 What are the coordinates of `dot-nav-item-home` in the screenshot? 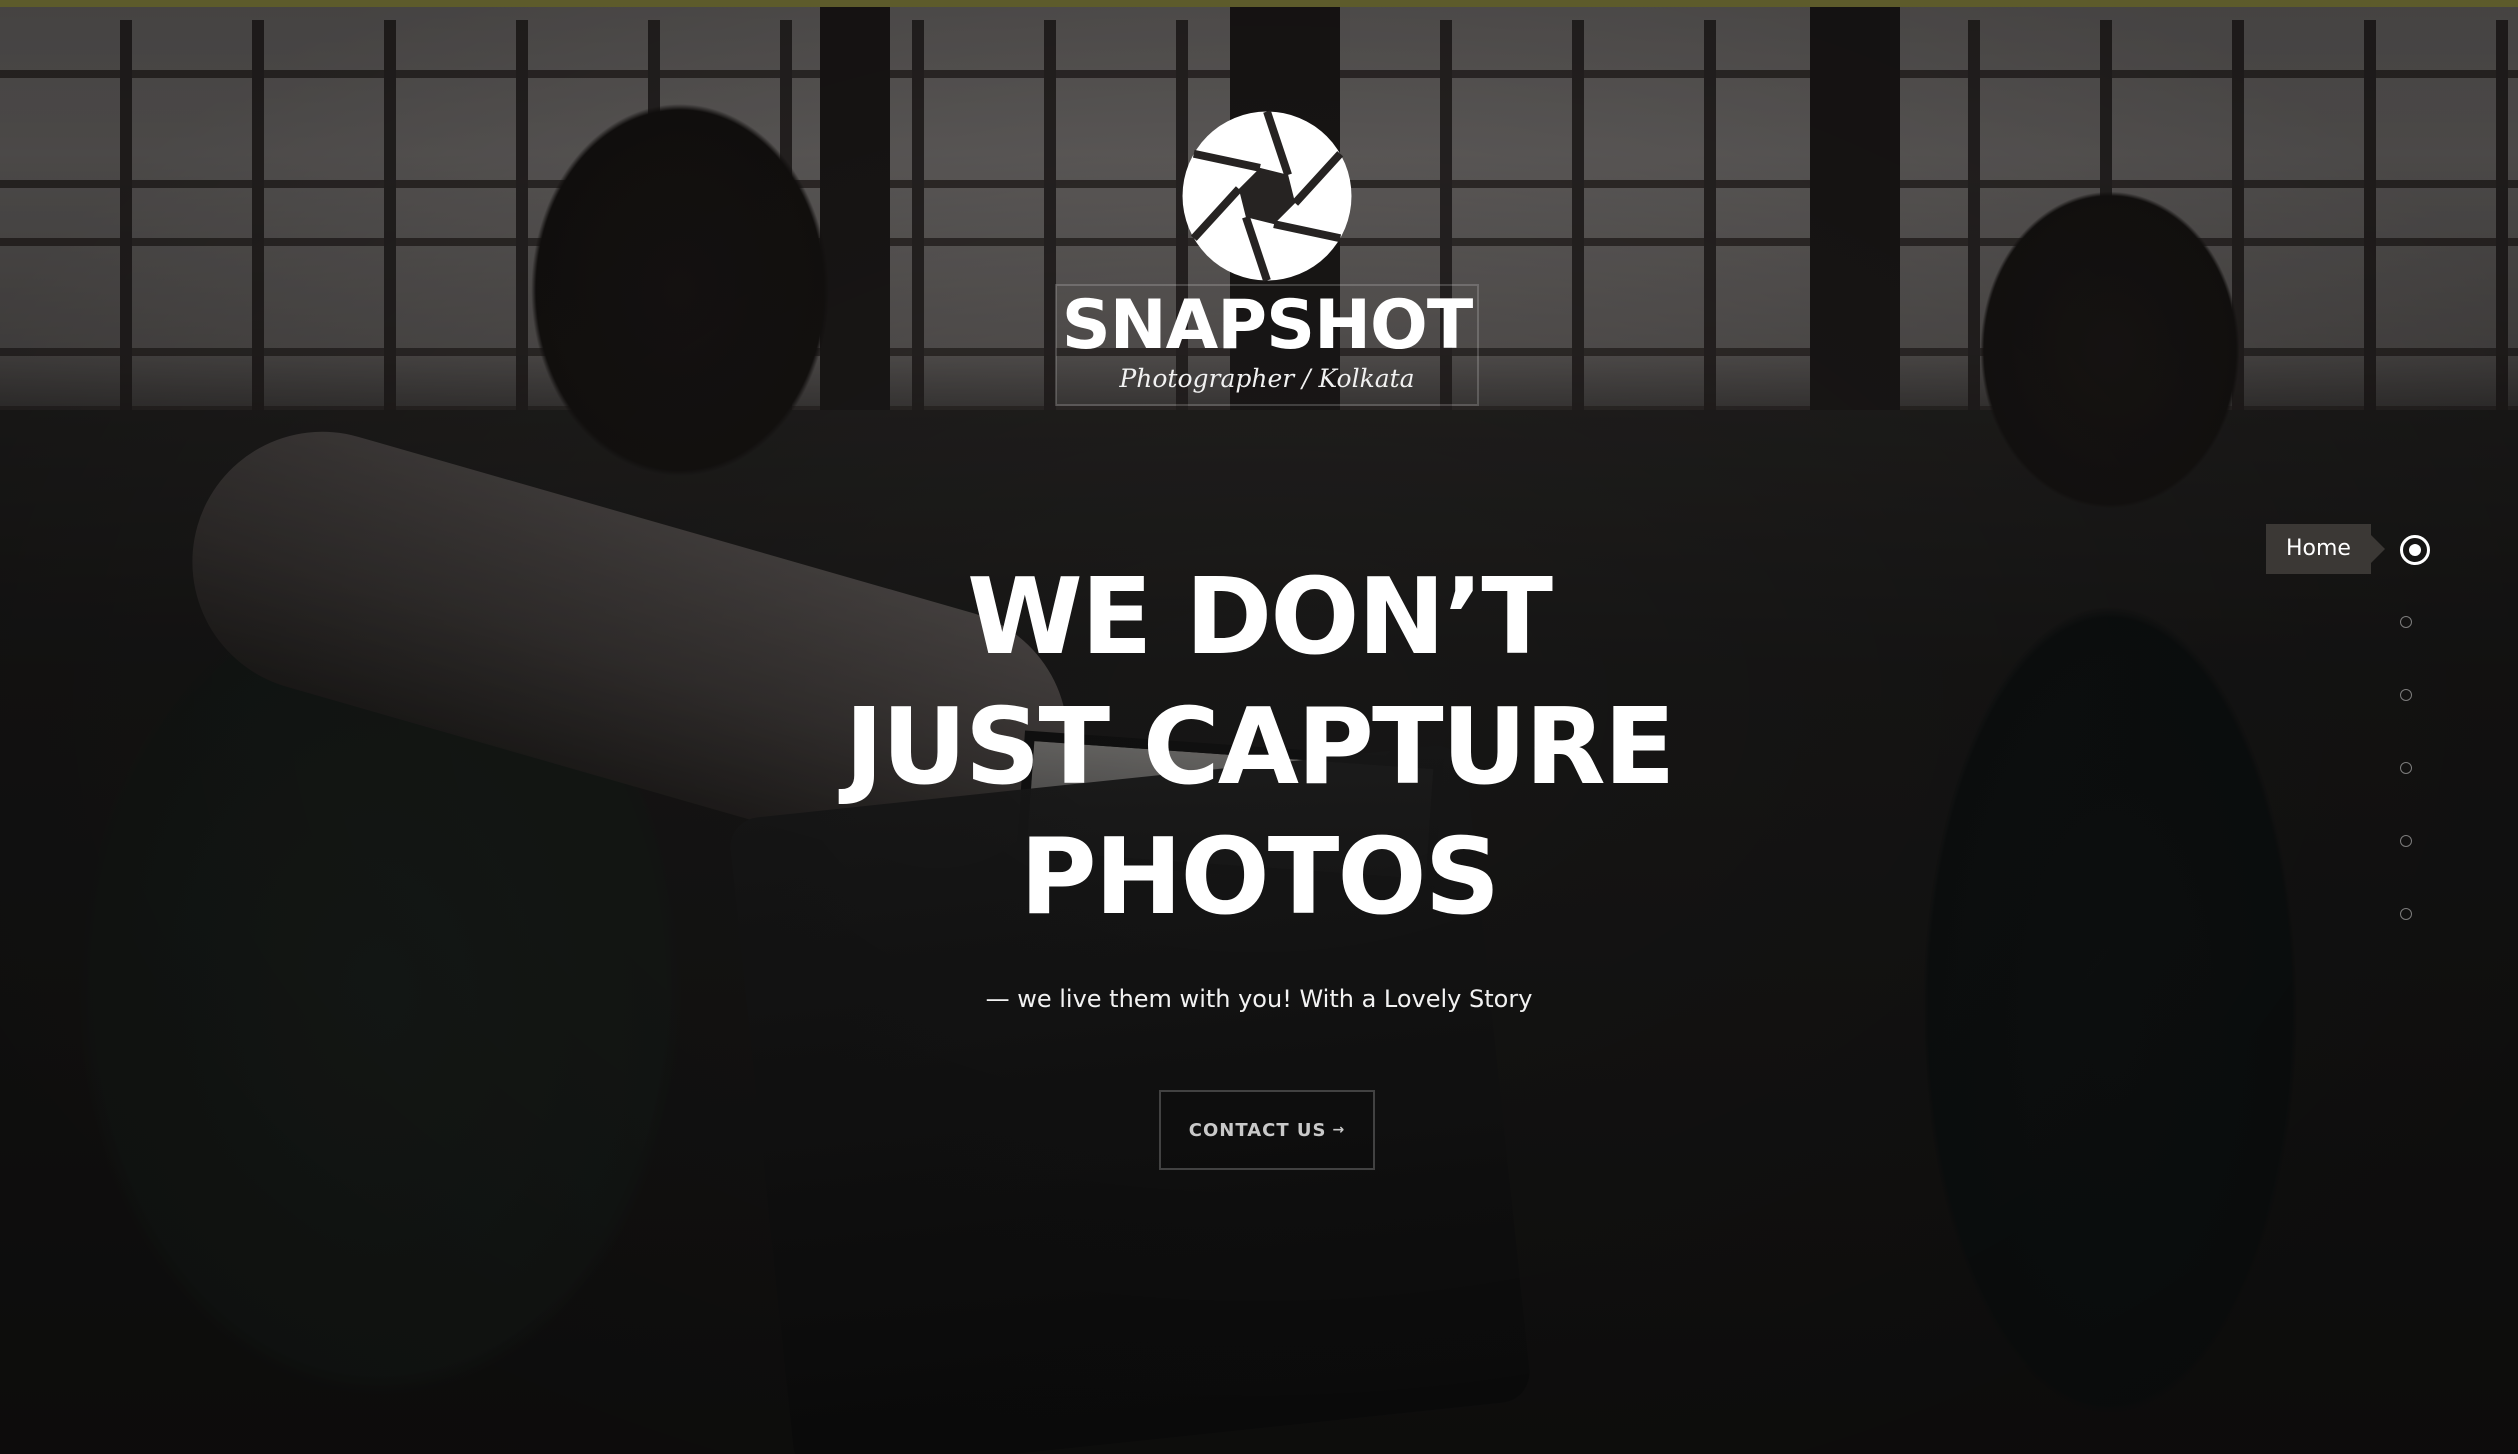 It's located at (2415, 550).